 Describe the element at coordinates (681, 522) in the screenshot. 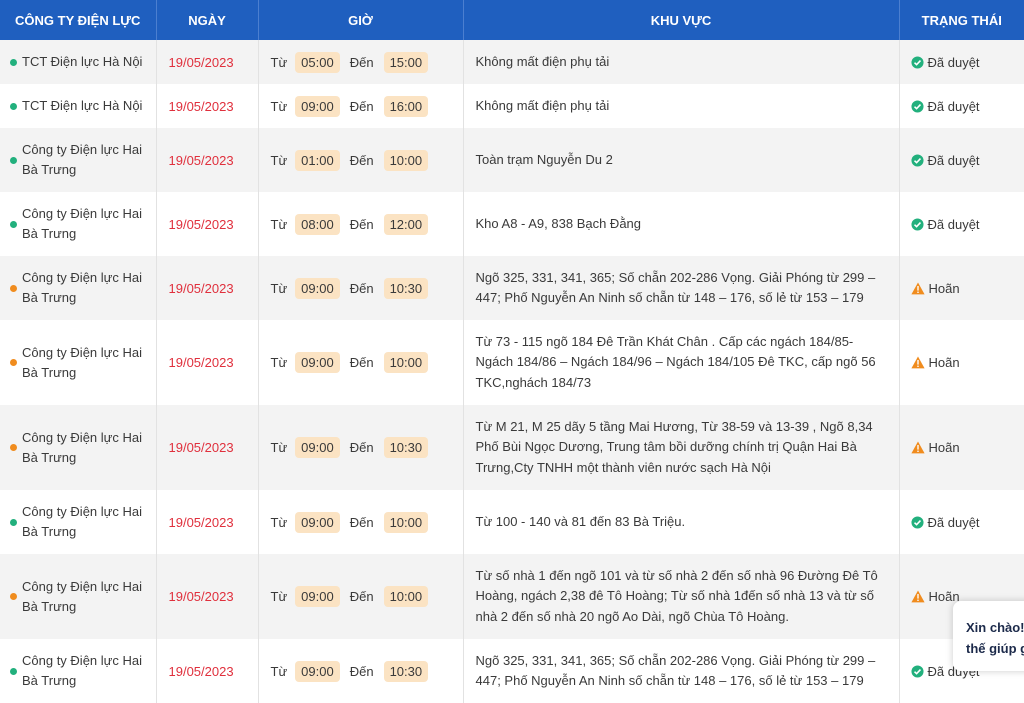

I see `area-text: Từ 100 - 140 và 81 đến 83 Bà Triệu.` at that location.